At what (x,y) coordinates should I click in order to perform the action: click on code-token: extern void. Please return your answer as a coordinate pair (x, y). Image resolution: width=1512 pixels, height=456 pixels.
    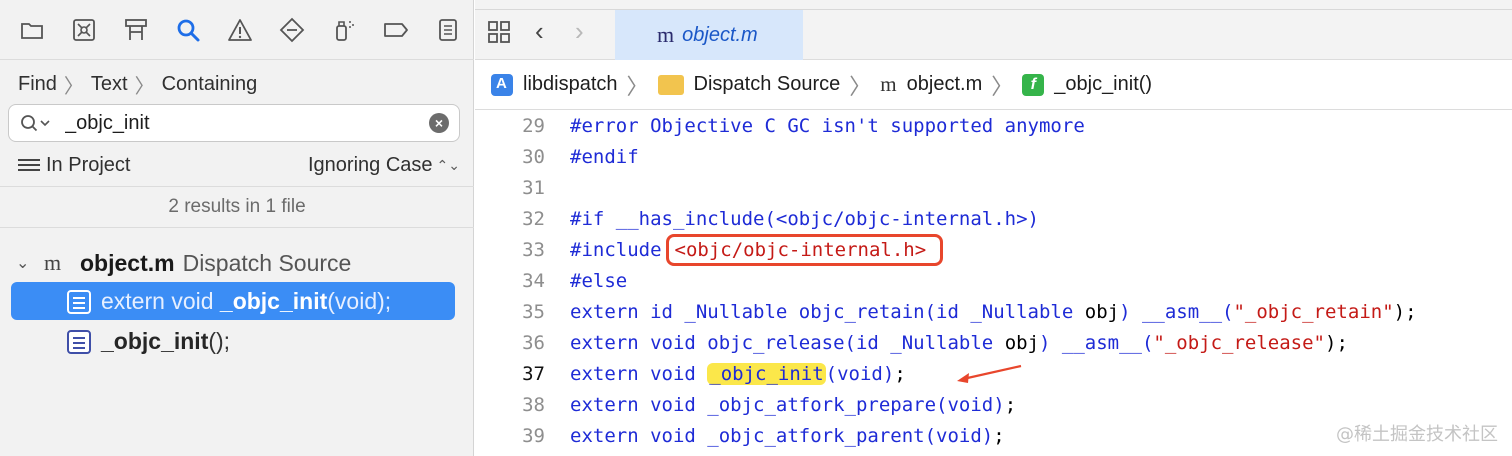
    Looking at the image, I should click on (639, 373).